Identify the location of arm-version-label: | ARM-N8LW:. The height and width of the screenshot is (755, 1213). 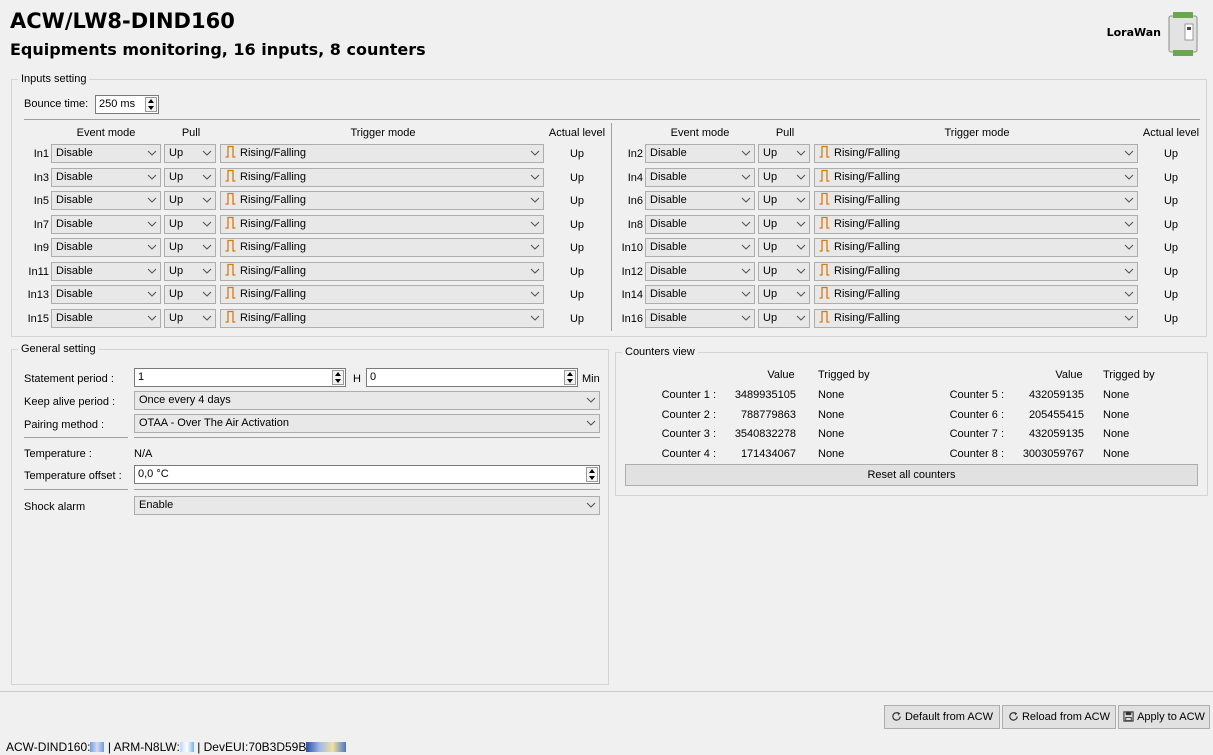
(143, 747).